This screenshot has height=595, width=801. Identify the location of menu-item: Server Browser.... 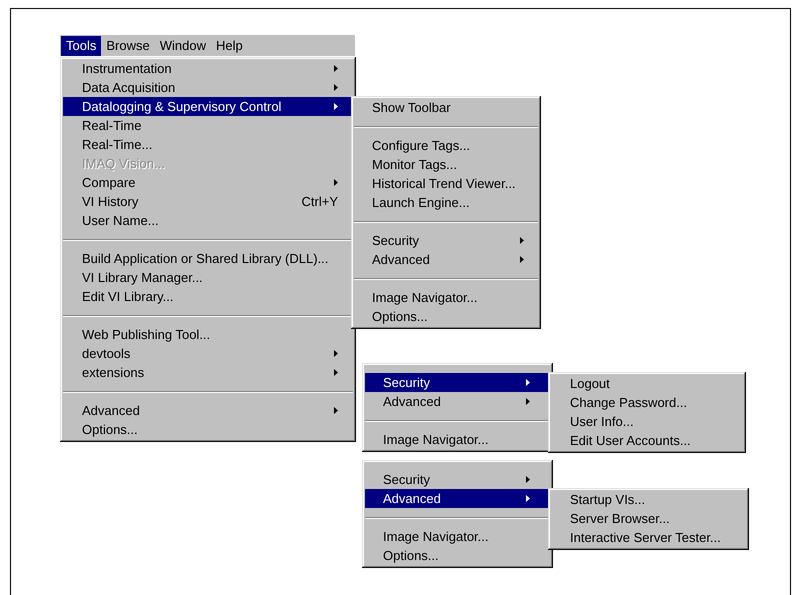
(648, 518).